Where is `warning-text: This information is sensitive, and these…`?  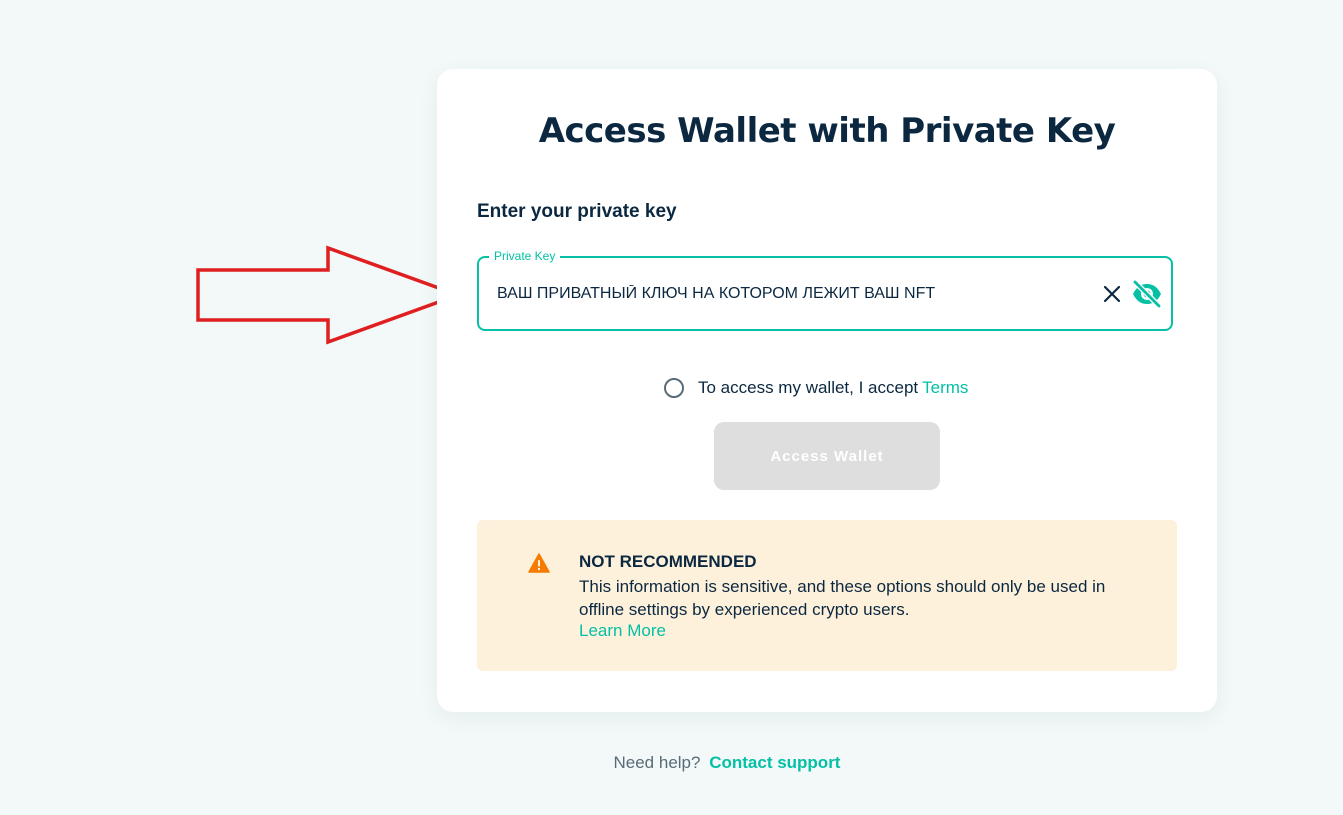 warning-text: This information is sensitive, and these… is located at coordinates (842, 598).